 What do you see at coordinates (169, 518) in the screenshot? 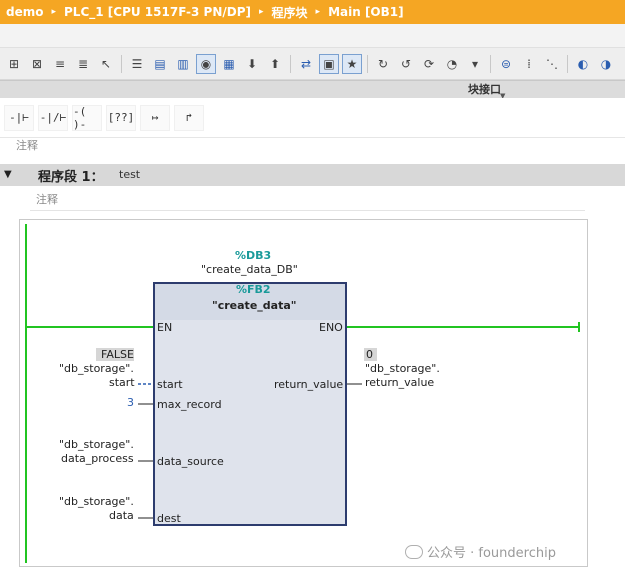
I see `dest-pin-label: dest` at bounding box center [169, 518].